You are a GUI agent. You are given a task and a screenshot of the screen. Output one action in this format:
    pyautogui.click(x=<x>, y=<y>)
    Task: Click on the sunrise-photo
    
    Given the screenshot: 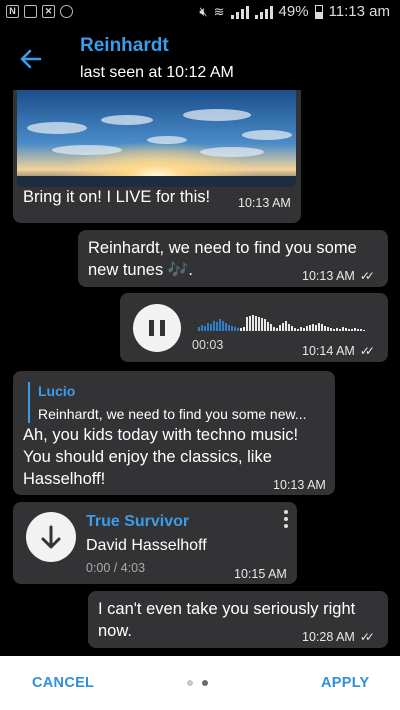 What is the action you would take?
    pyautogui.click(x=156, y=138)
    